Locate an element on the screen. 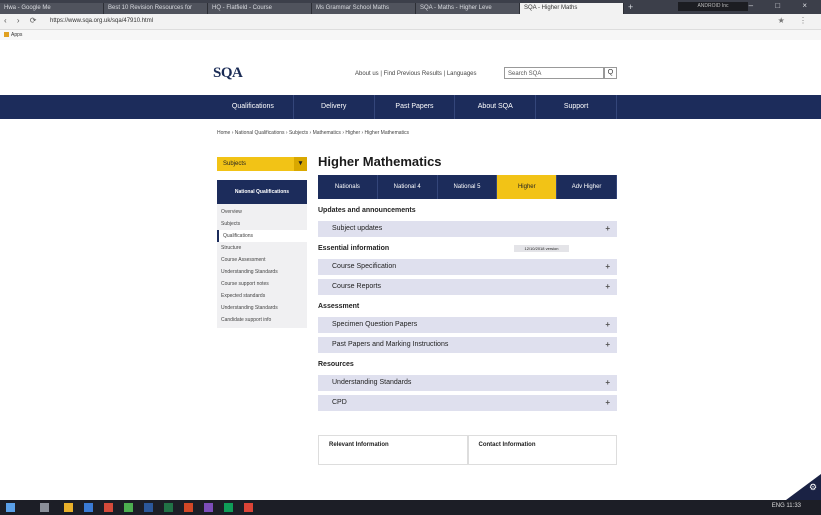 This screenshot has width=821, height=515. new-tab-button: + is located at coordinates (630, 7).